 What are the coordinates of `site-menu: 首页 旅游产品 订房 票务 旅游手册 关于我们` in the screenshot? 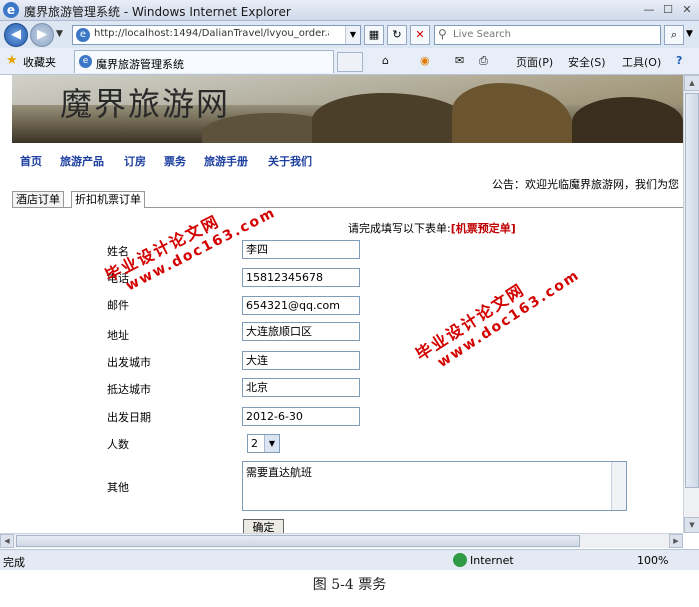 It's located at (347, 162).